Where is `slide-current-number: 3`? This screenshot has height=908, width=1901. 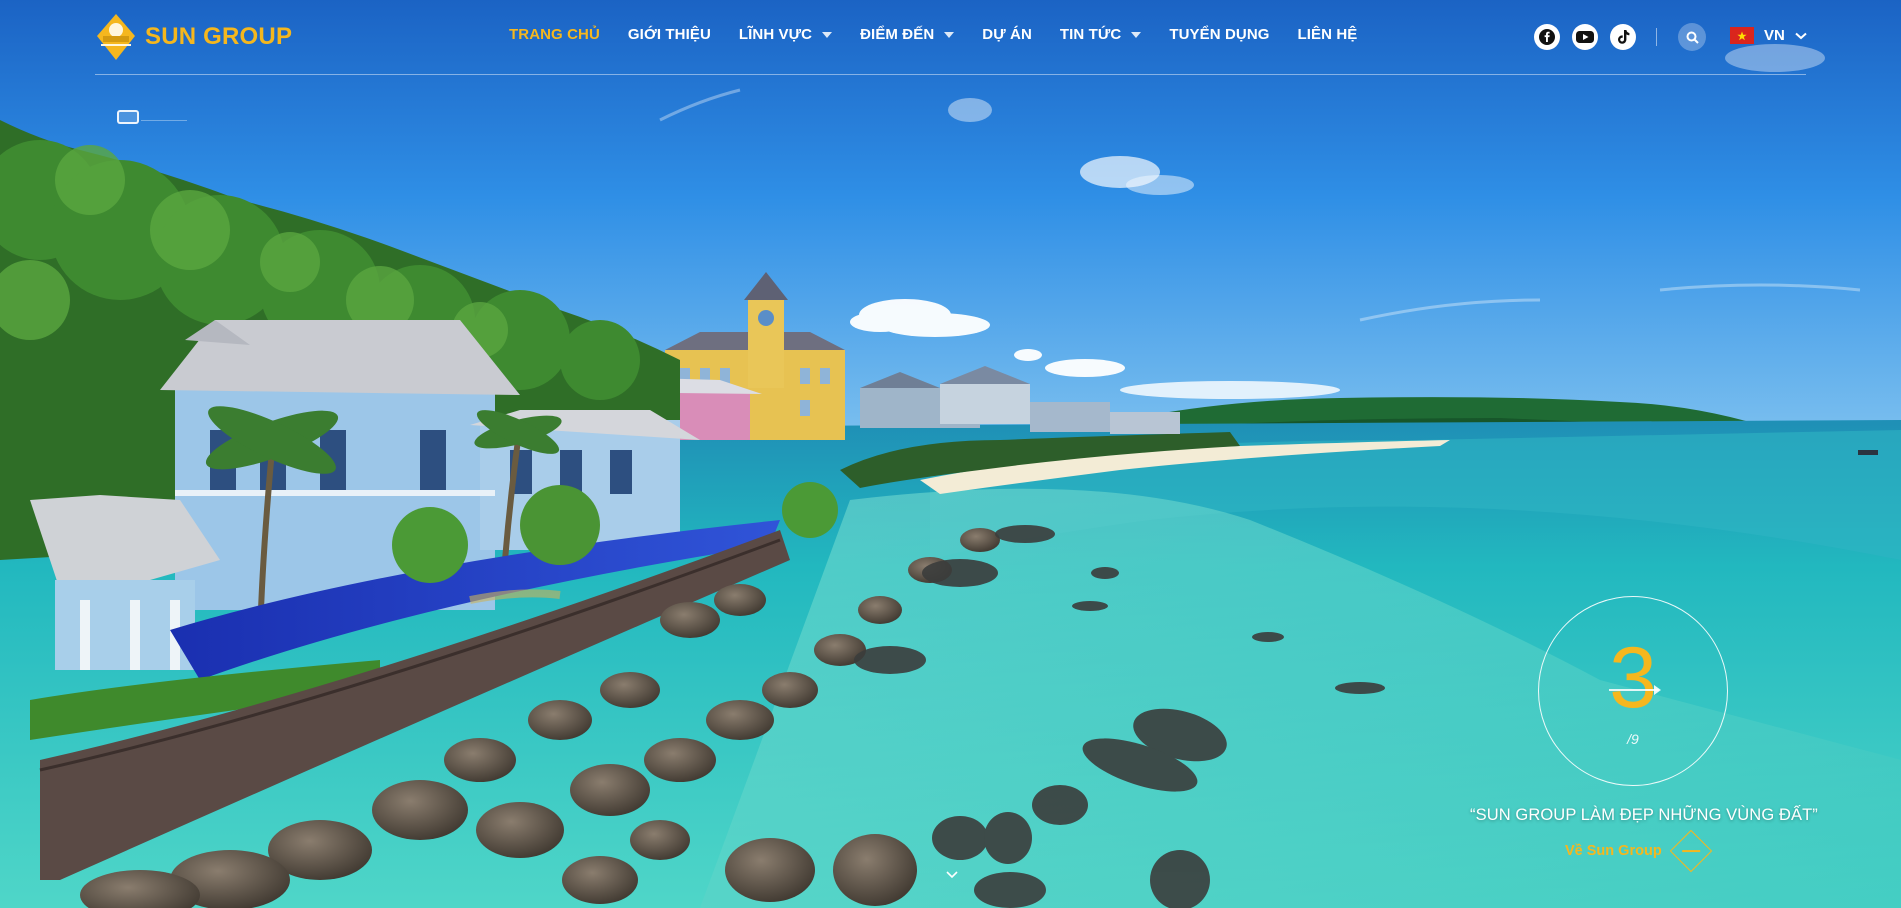
slide-current-number: 3 is located at coordinates (1633, 678).